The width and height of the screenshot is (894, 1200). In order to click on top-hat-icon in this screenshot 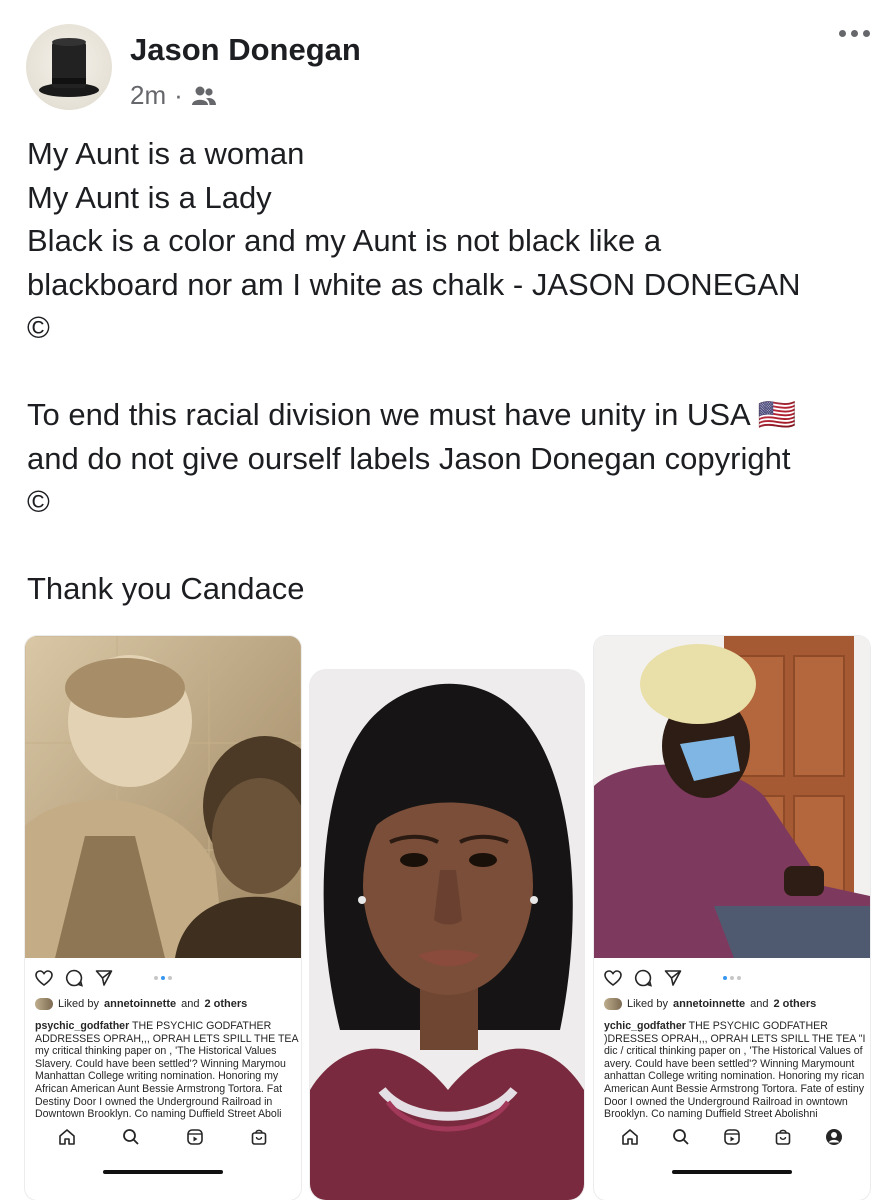, I will do `click(69, 67)`.